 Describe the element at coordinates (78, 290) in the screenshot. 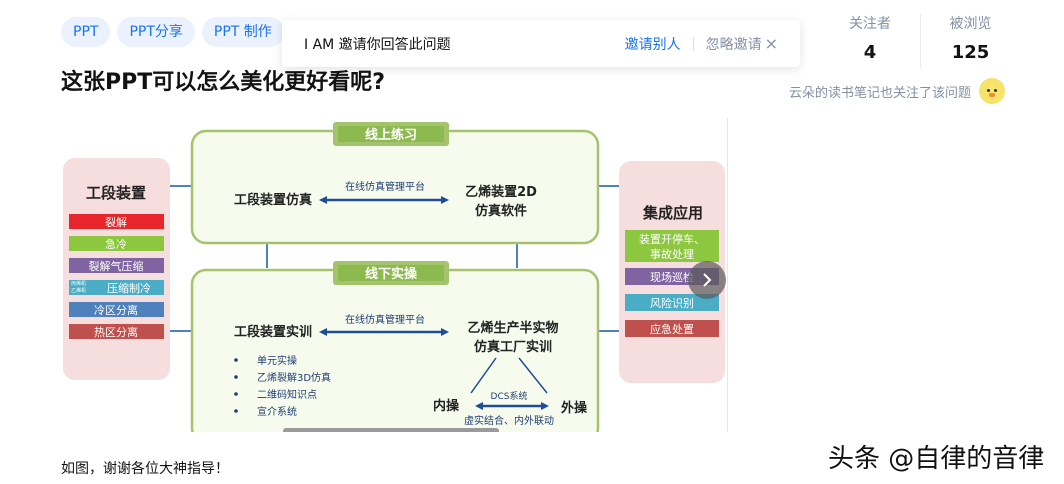

I see `svg-text: 乙烯机` at that location.